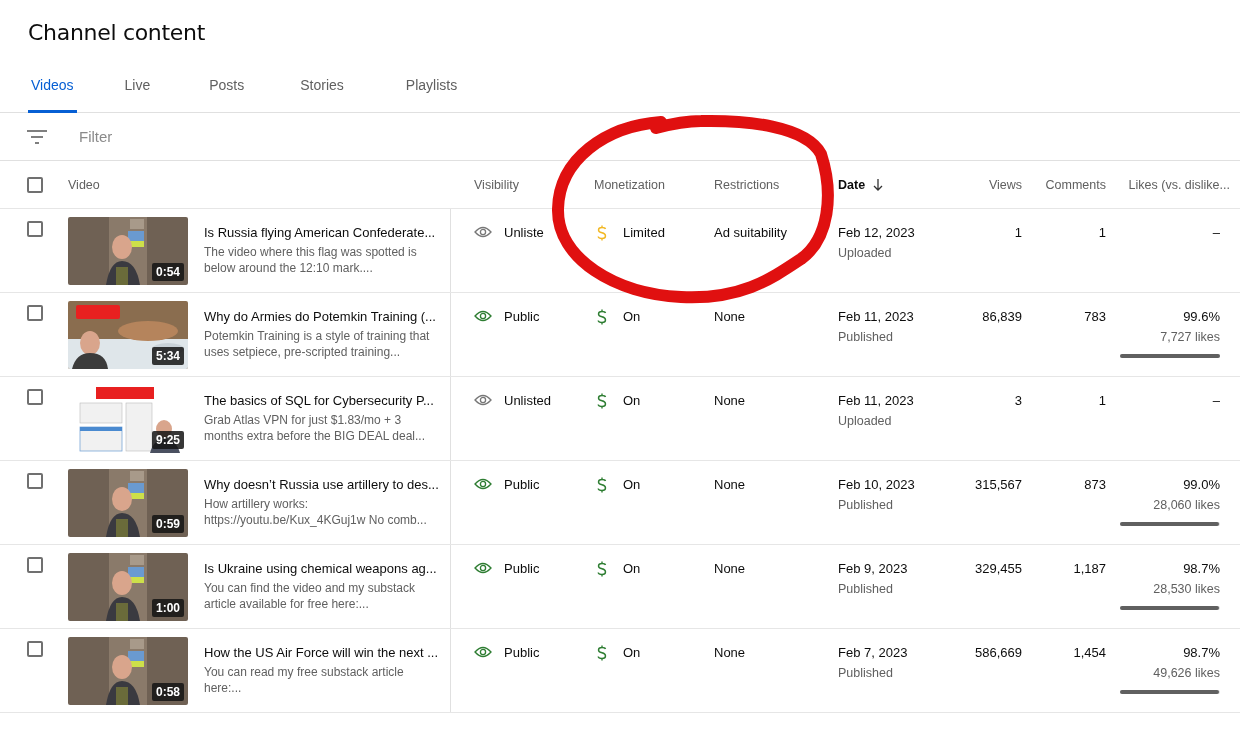 This screenshot has height=735, width=1240. Describe the element at coordinates (137, 86) in the screenshot. I see `tab: Live` at that location.